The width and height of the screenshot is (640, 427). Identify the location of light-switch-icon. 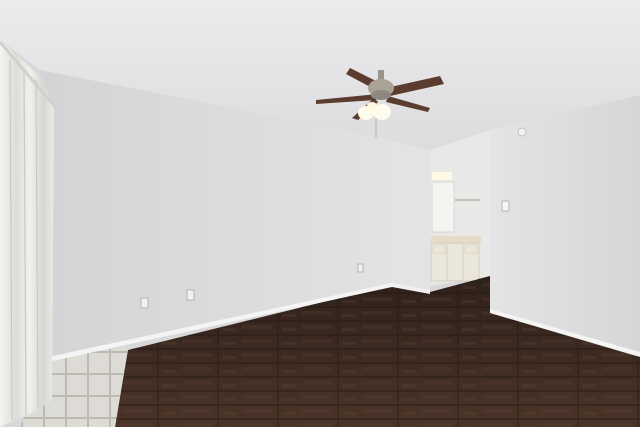
(505, 206).